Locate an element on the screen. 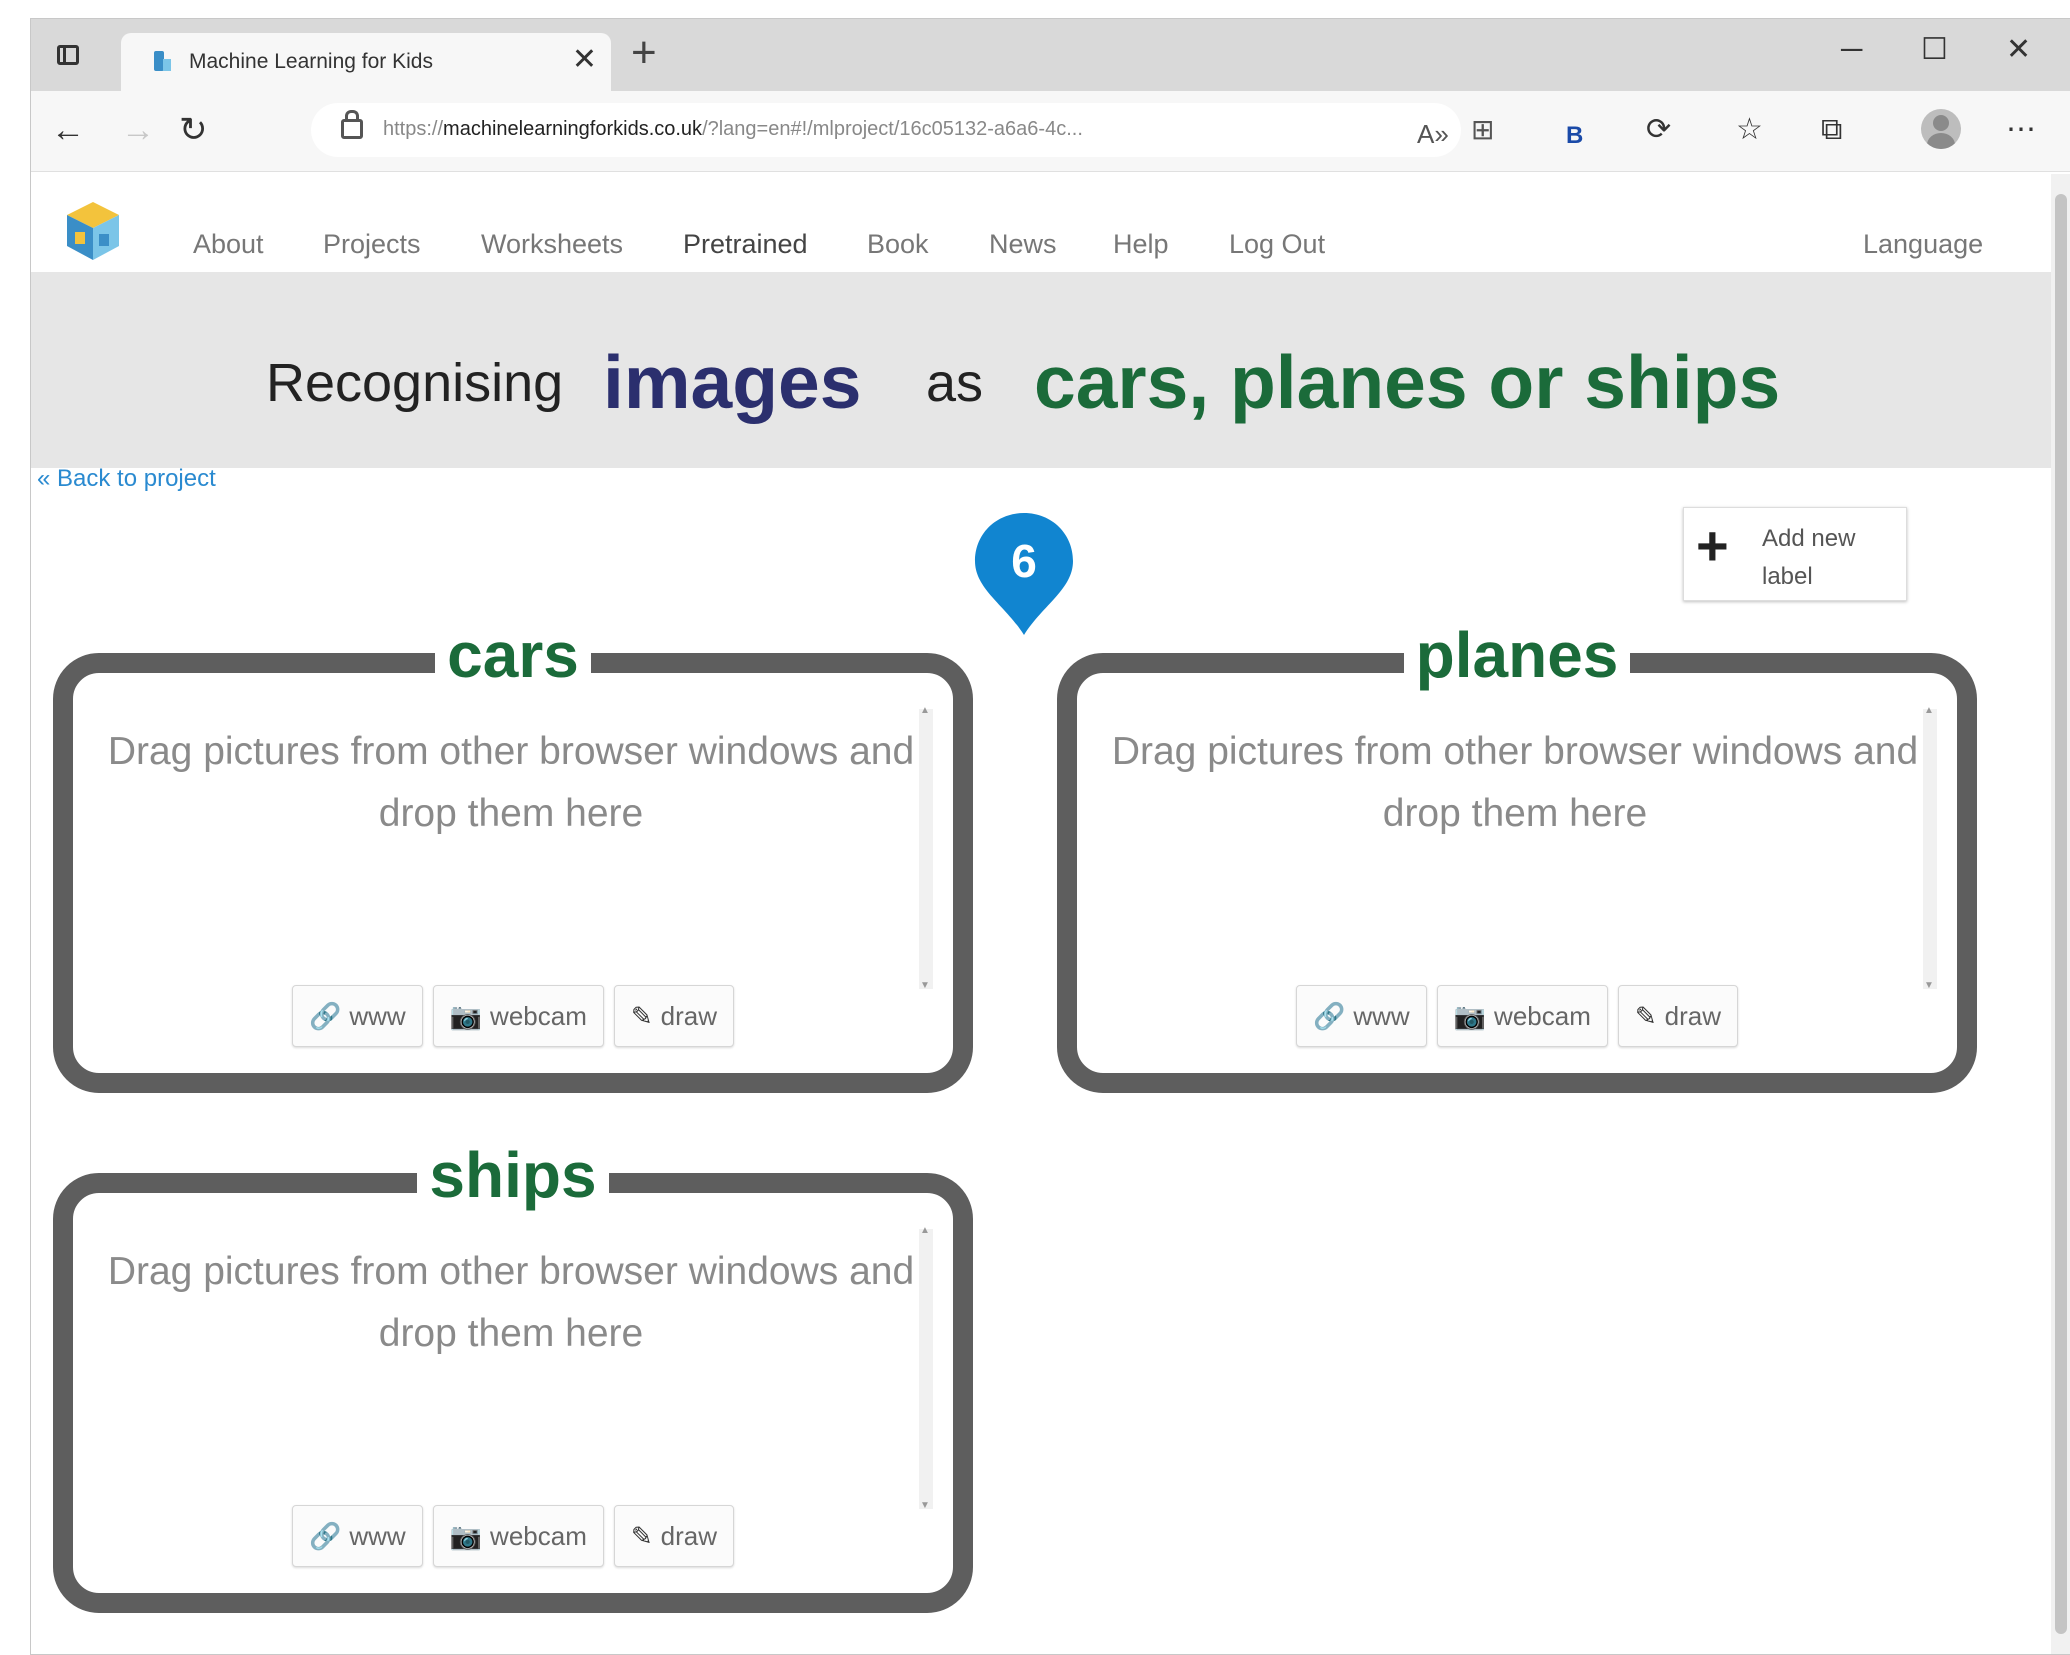 Image resolution: width=2070 pixels, height=1655 pixels. add-new-label-button: + Add new label is located at coordinates (1795, 554).